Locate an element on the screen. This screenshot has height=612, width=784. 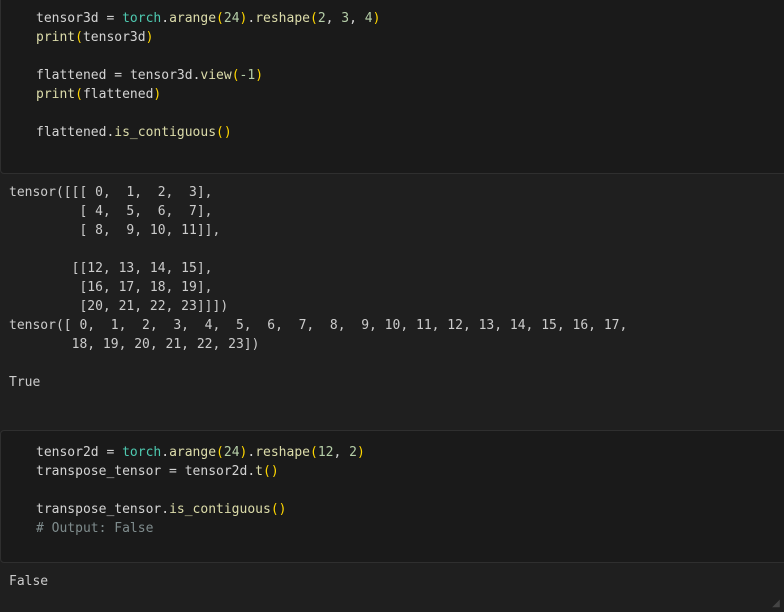
resize-grip-icon: ◢ is located at coordinates (776, 604).